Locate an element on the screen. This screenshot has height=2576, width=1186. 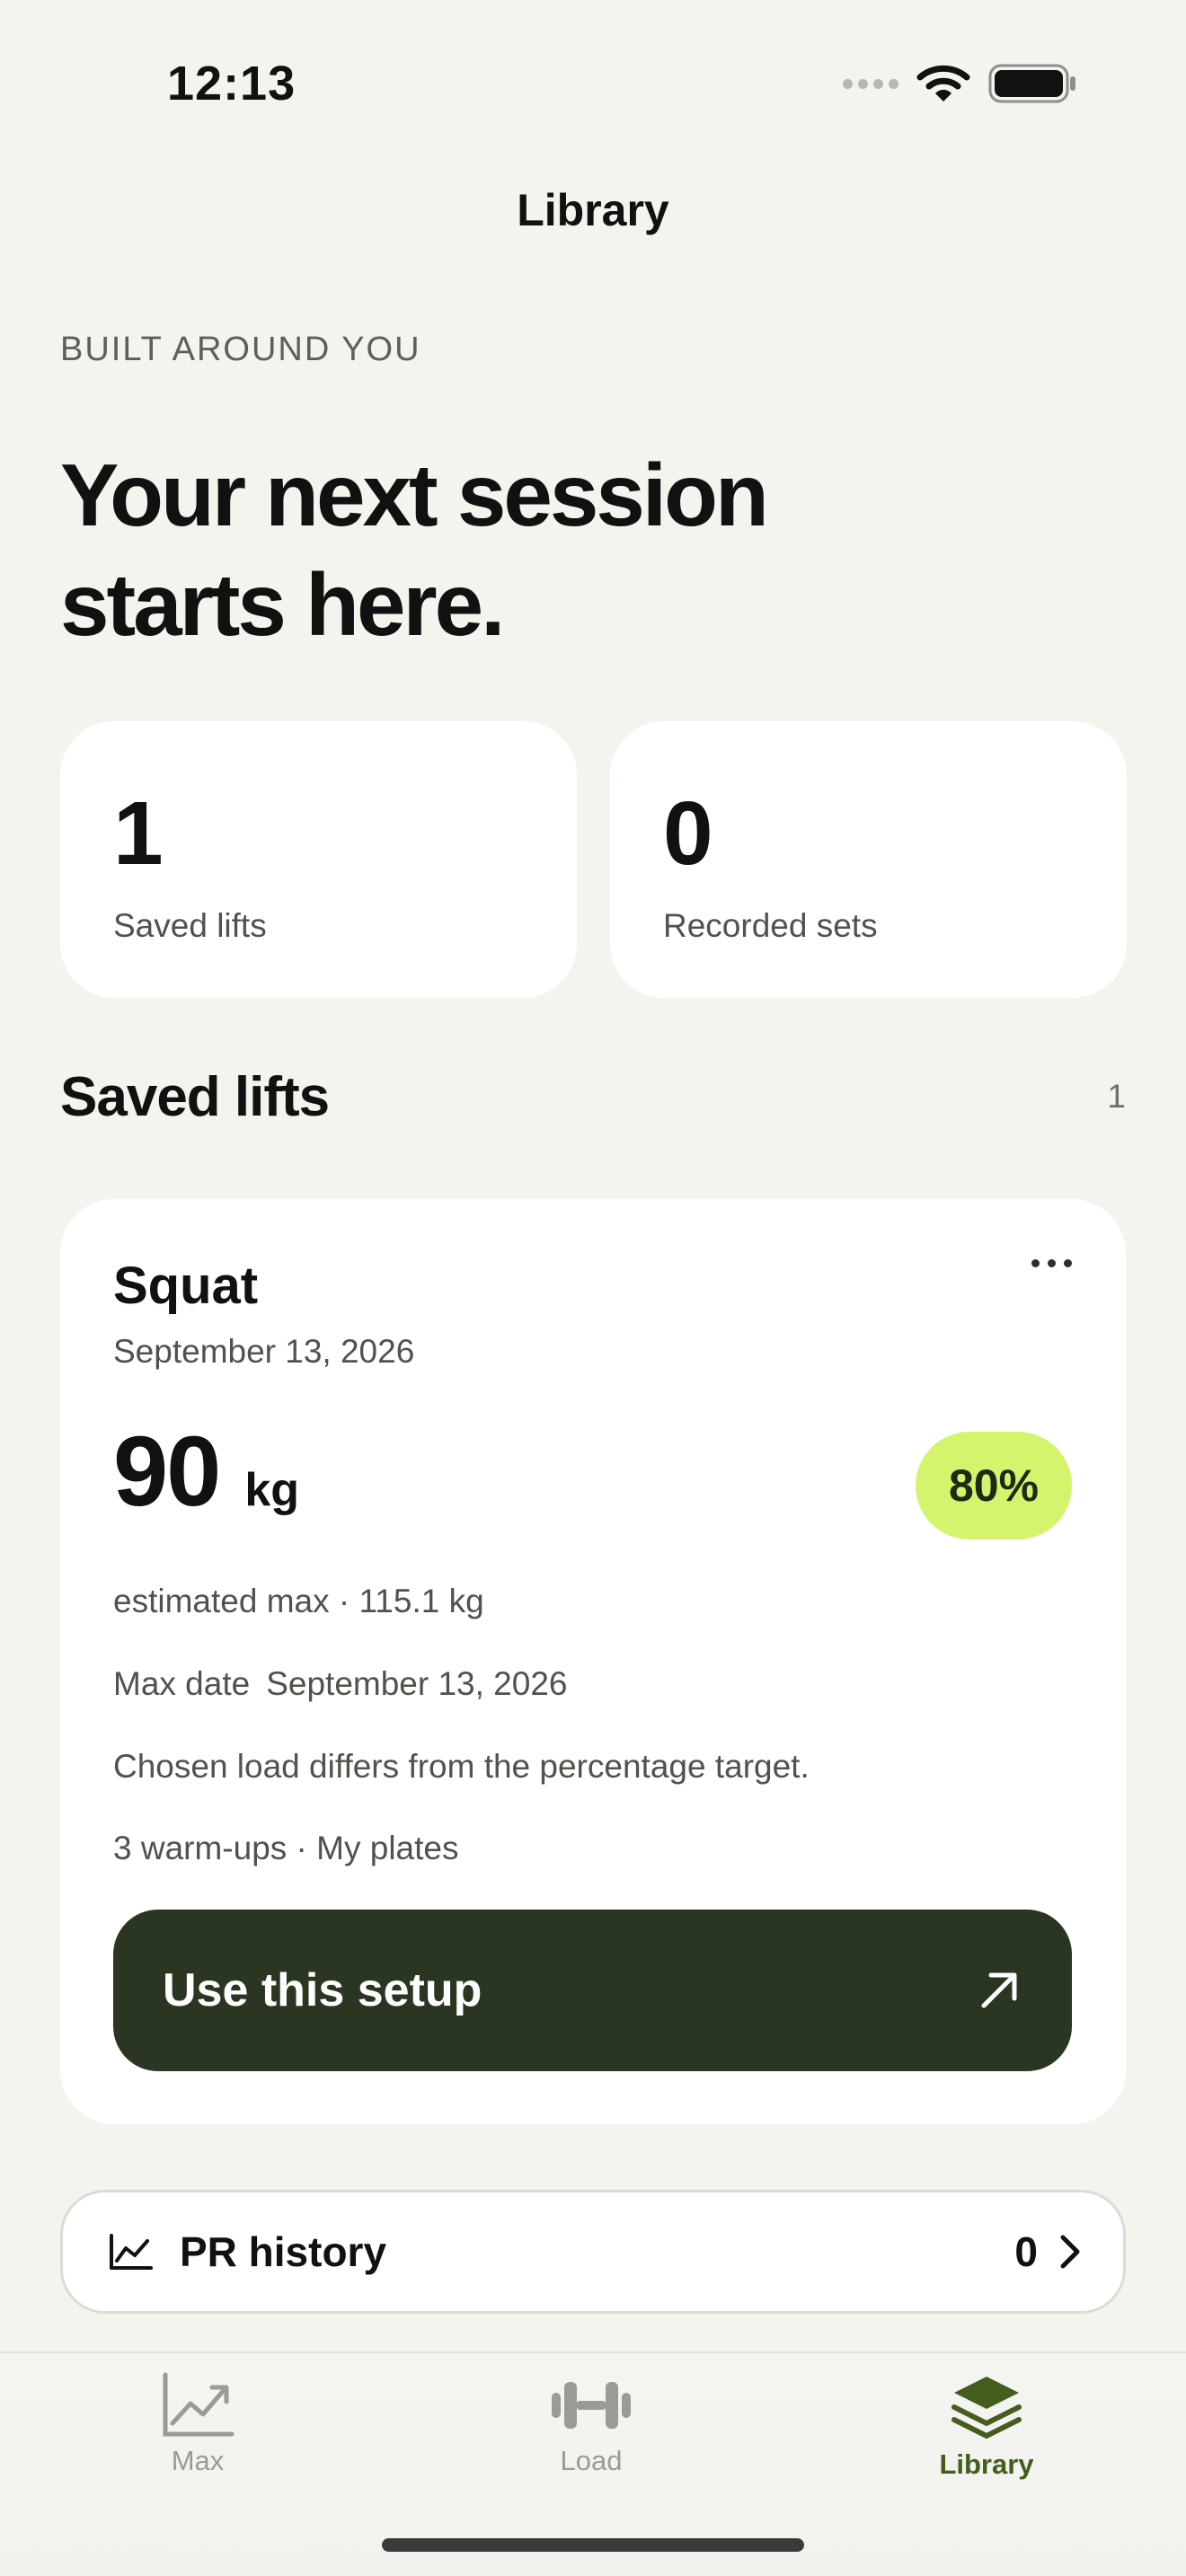
pr-history-row: PR history 0 is located at coordinates (593, 2252).